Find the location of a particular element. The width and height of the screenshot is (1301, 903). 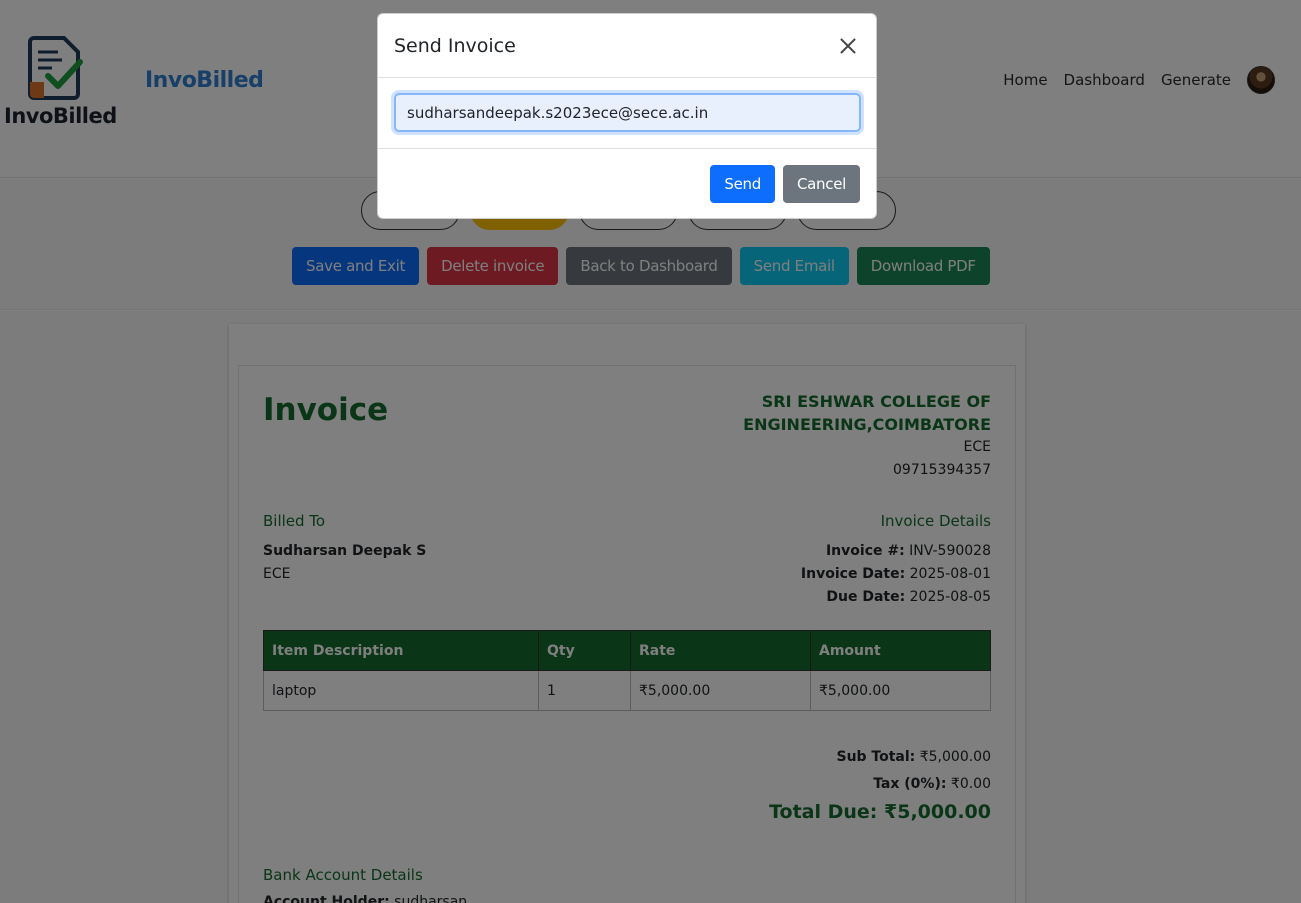

modal-header: Send Invoice is located at coordinates (627, 46).